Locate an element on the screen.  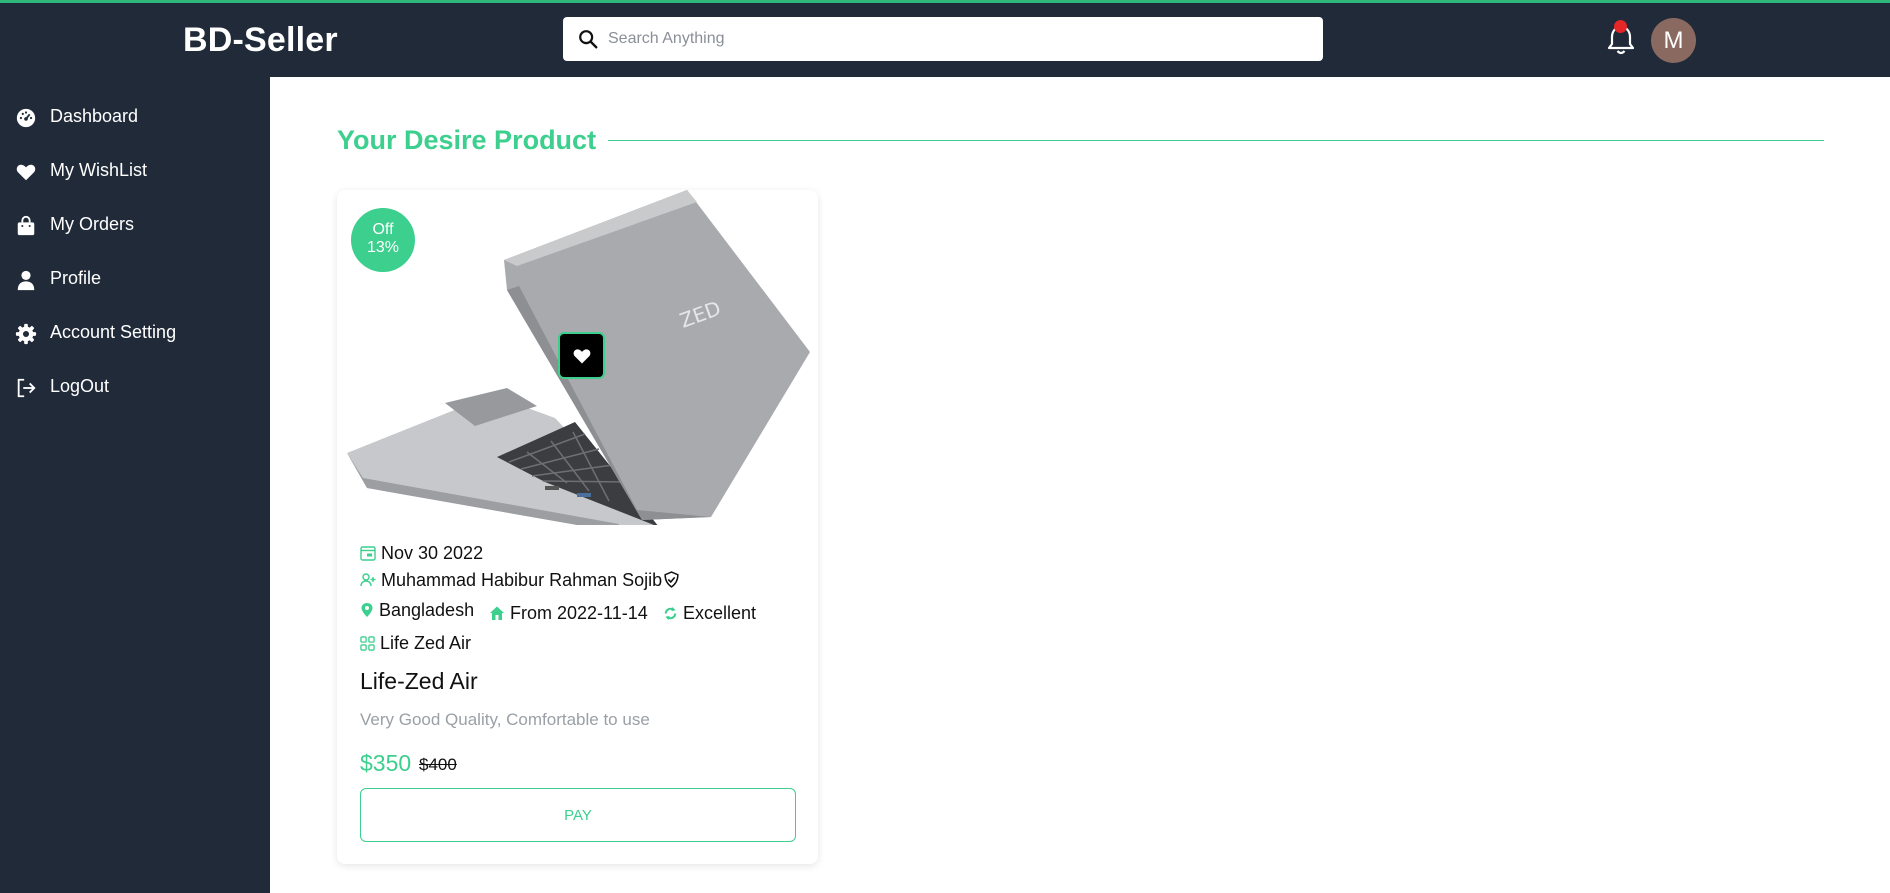
original-price: $400 is located at coordinates (438, 764).